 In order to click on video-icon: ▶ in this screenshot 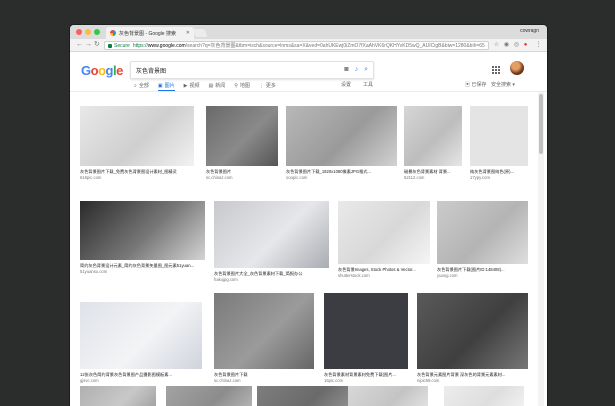, I will do `click(185, 85)`.